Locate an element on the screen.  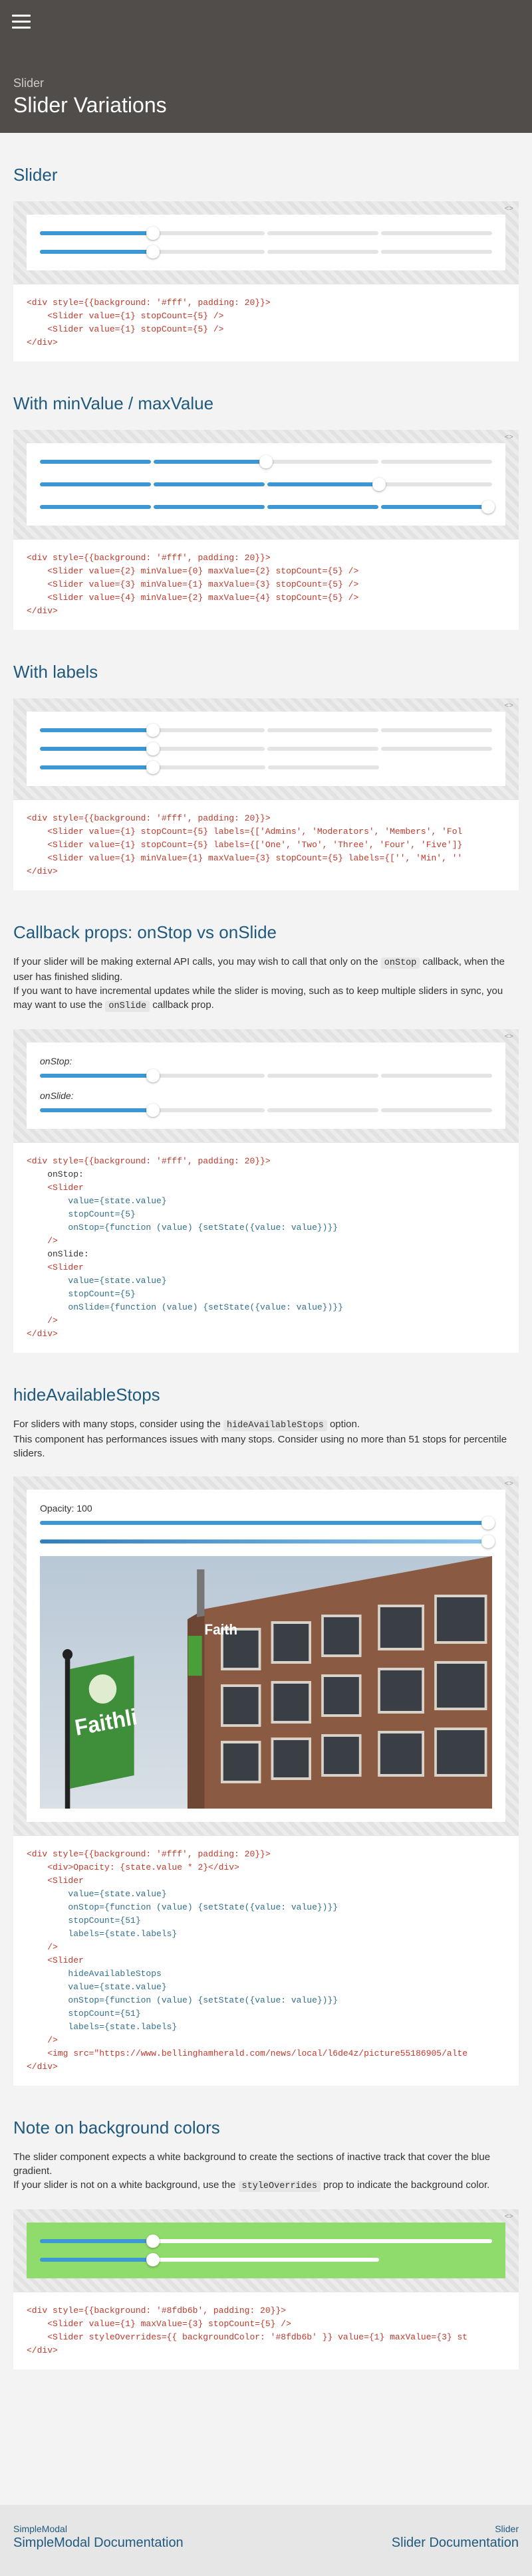
section-title-hide-stops: hideAvailableStops is located at coordinates (86, 1395).